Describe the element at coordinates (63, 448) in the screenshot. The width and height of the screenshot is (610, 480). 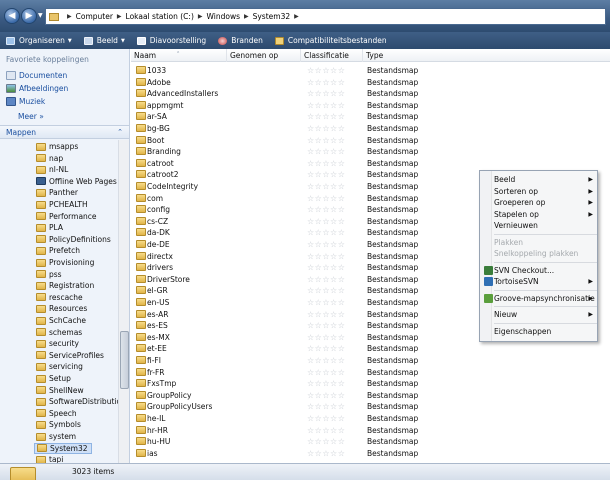
I see `tree-item: System32` at that location.